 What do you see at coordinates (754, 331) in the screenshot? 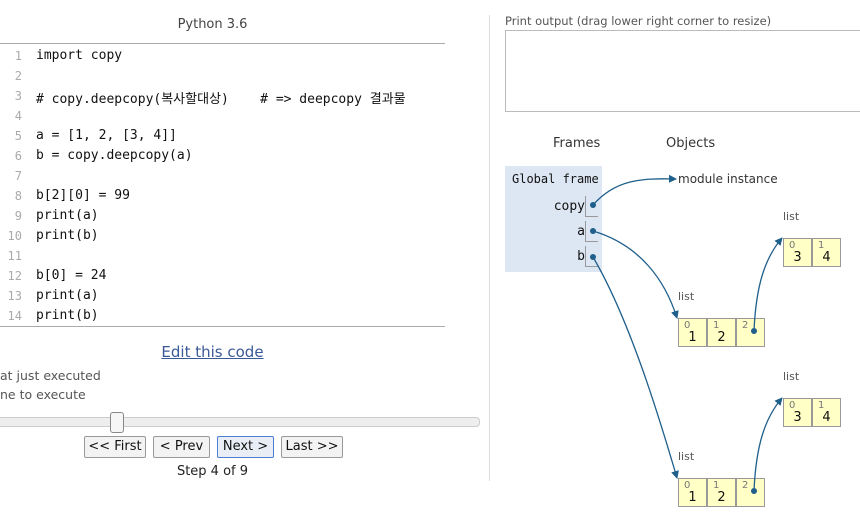
I see `a-inner-pointer-dot` at bounding box center [754, 331].